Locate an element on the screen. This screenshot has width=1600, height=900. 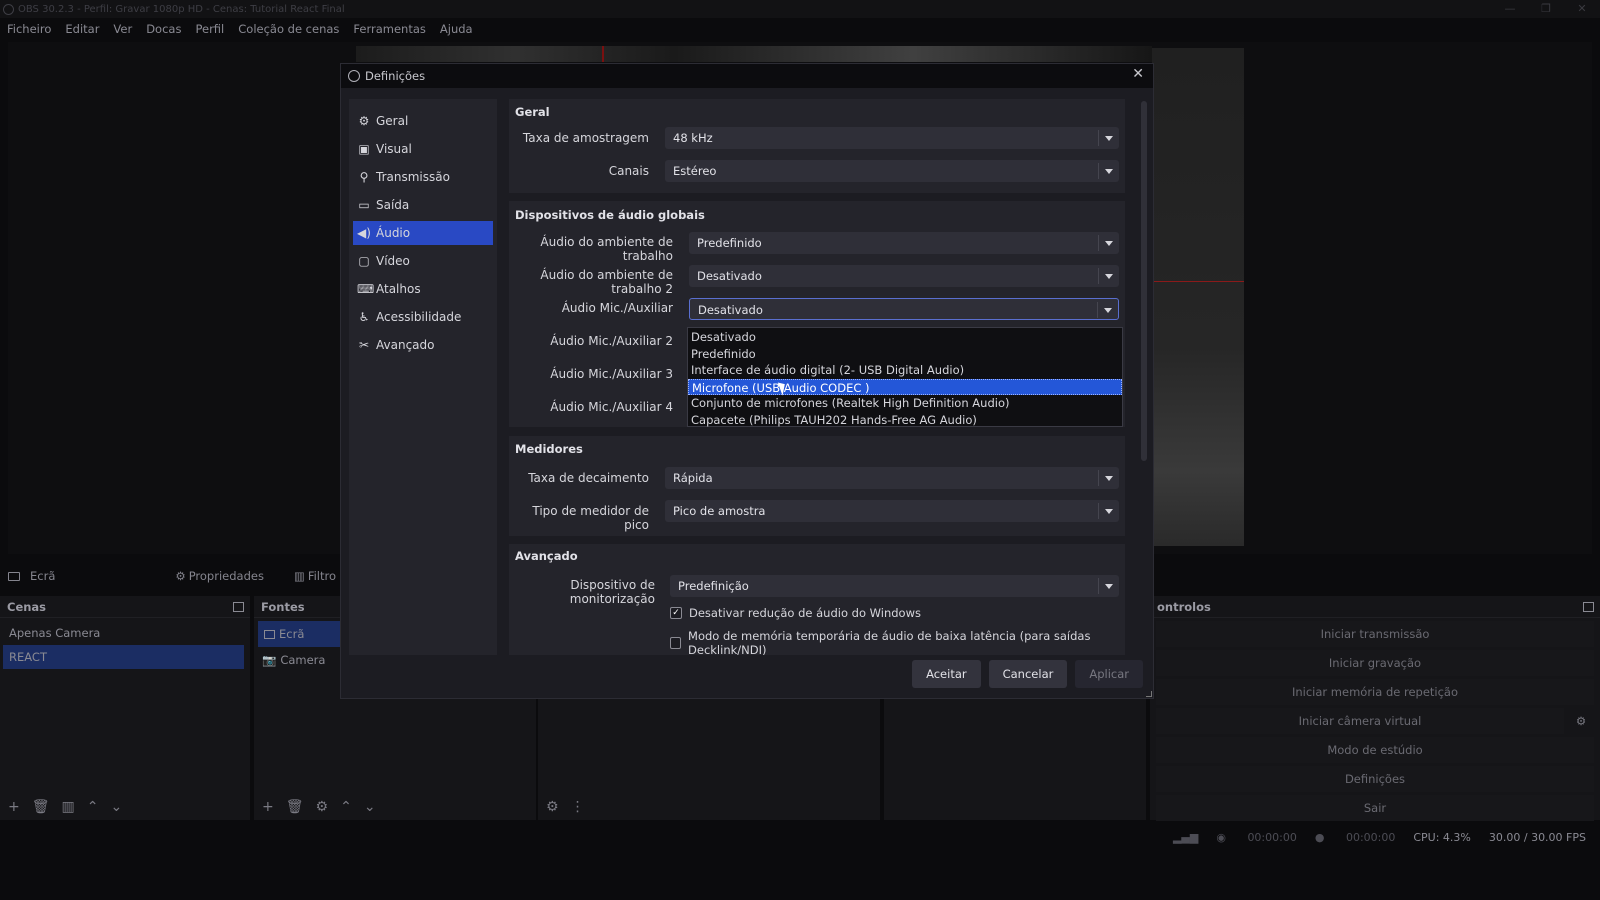
ok-button: Aceitar is located at coordinates (946, 674).